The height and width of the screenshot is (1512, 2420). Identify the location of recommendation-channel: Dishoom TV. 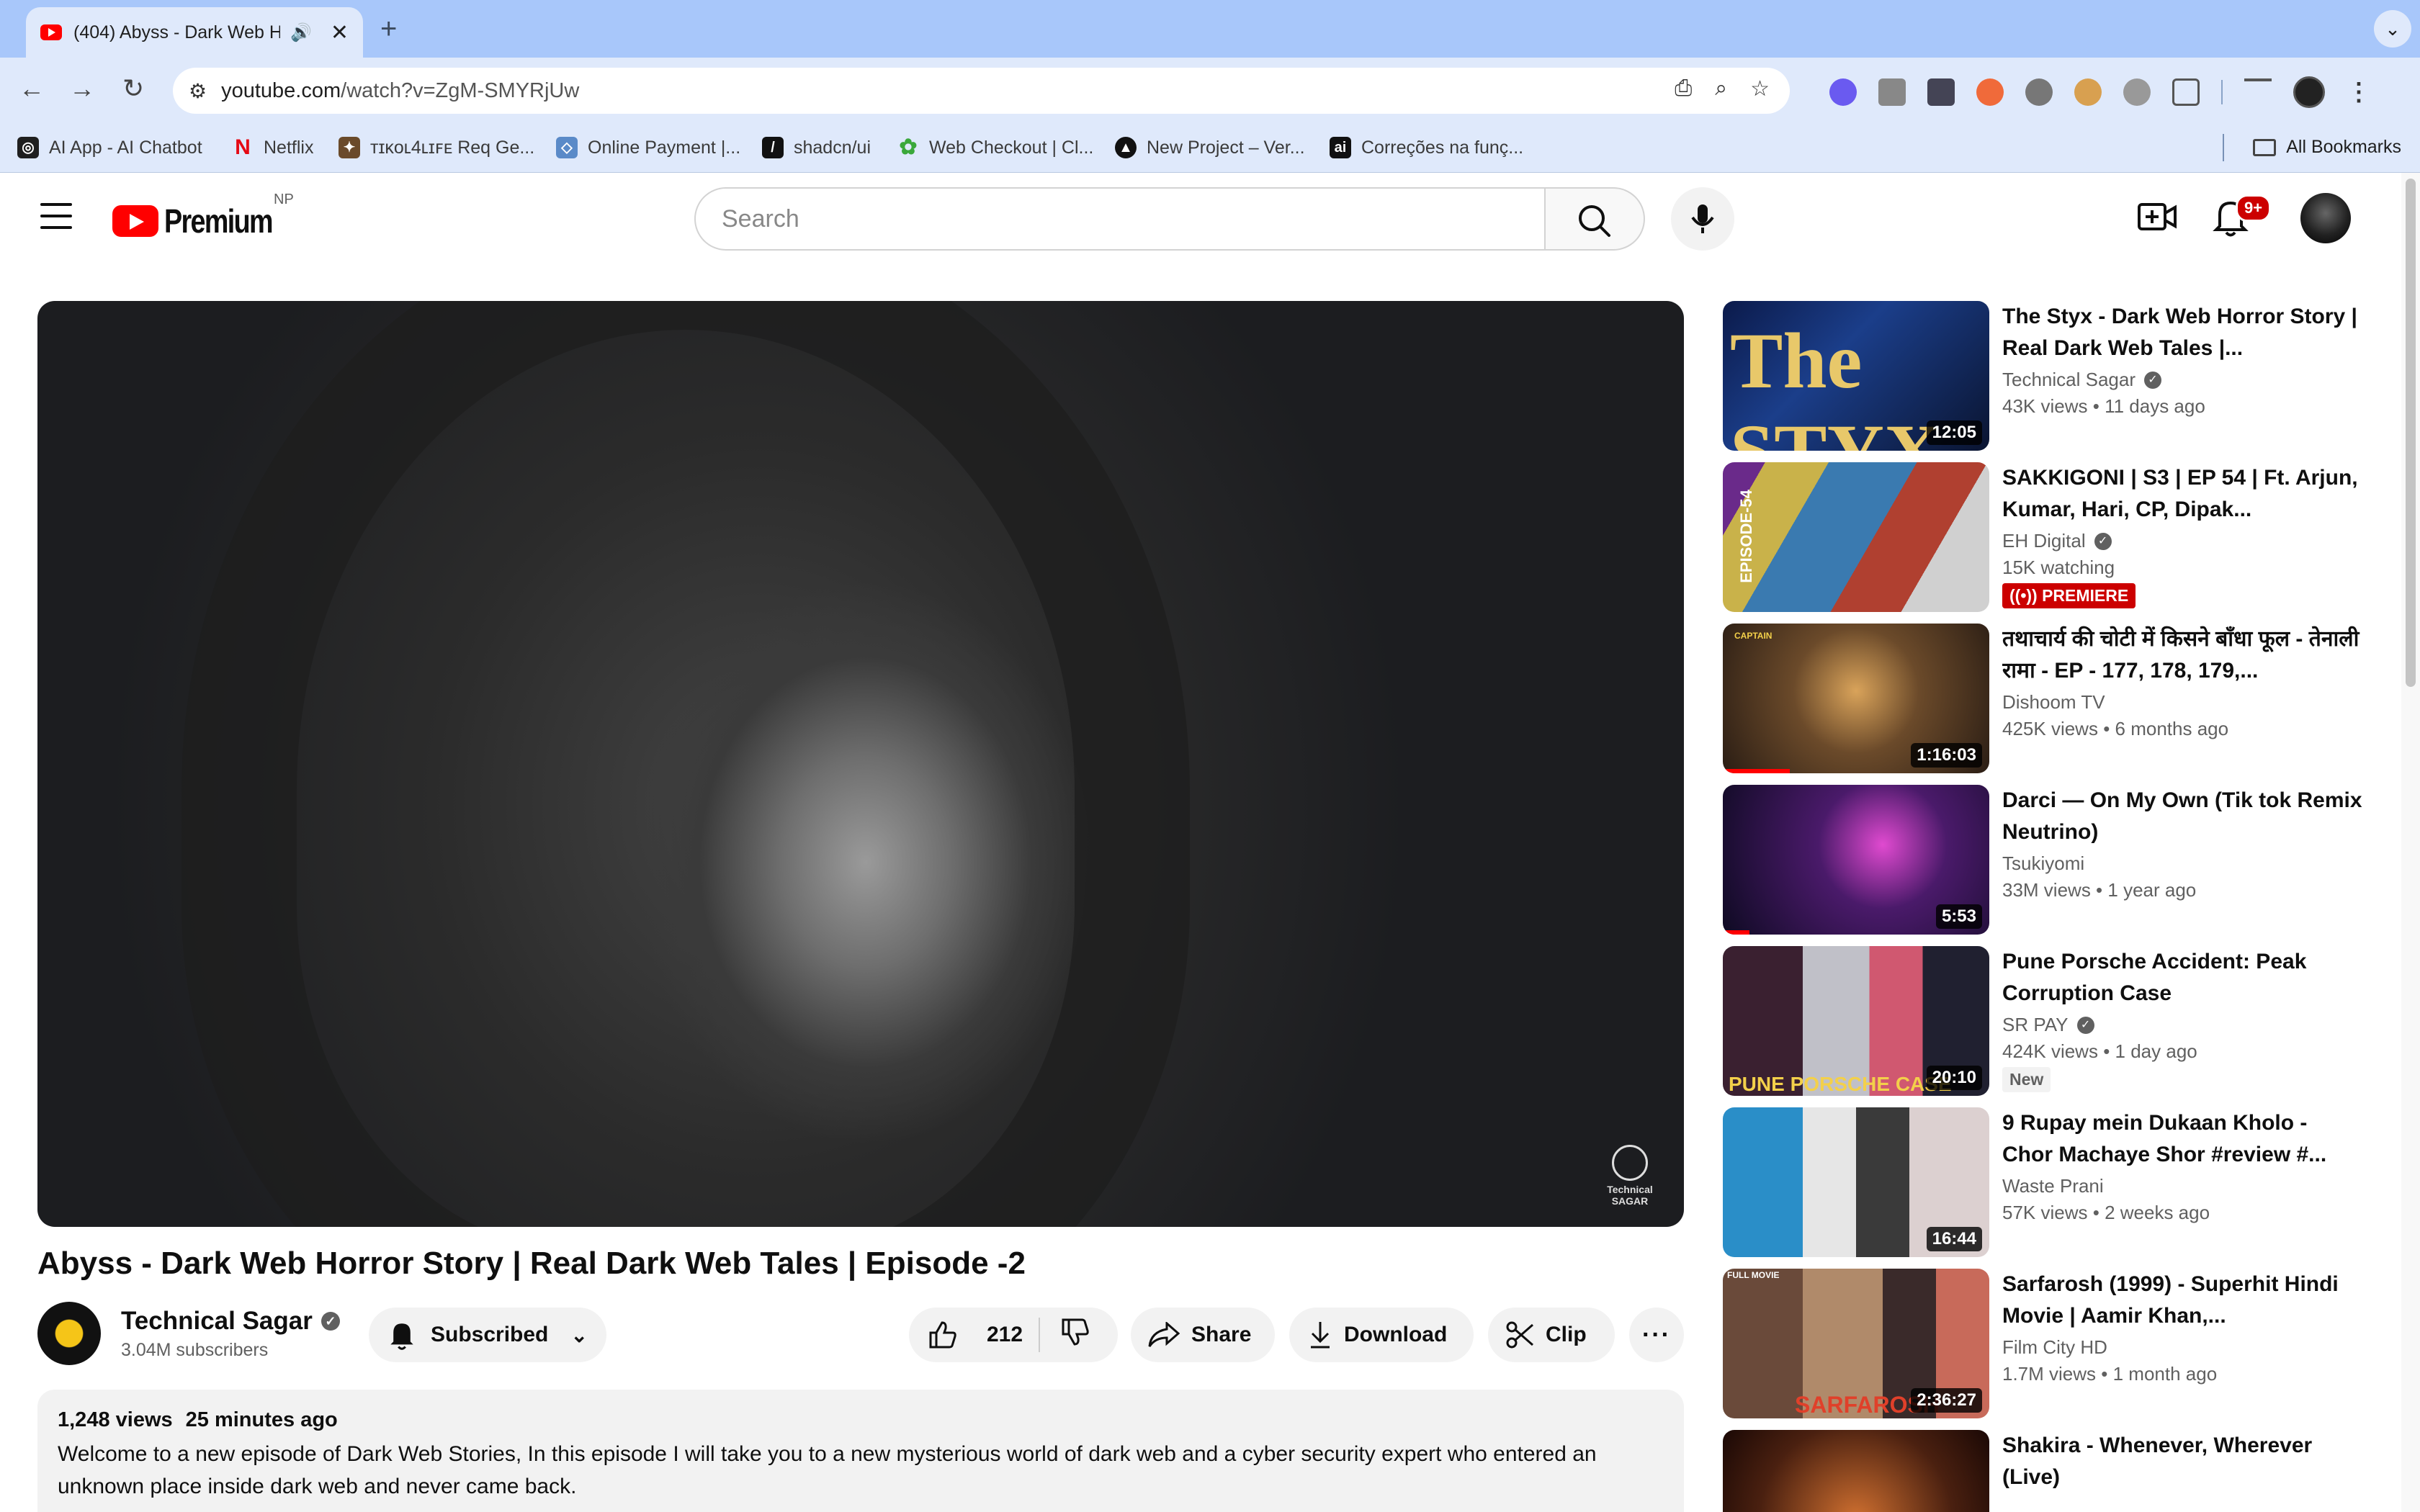
(2182, 702).